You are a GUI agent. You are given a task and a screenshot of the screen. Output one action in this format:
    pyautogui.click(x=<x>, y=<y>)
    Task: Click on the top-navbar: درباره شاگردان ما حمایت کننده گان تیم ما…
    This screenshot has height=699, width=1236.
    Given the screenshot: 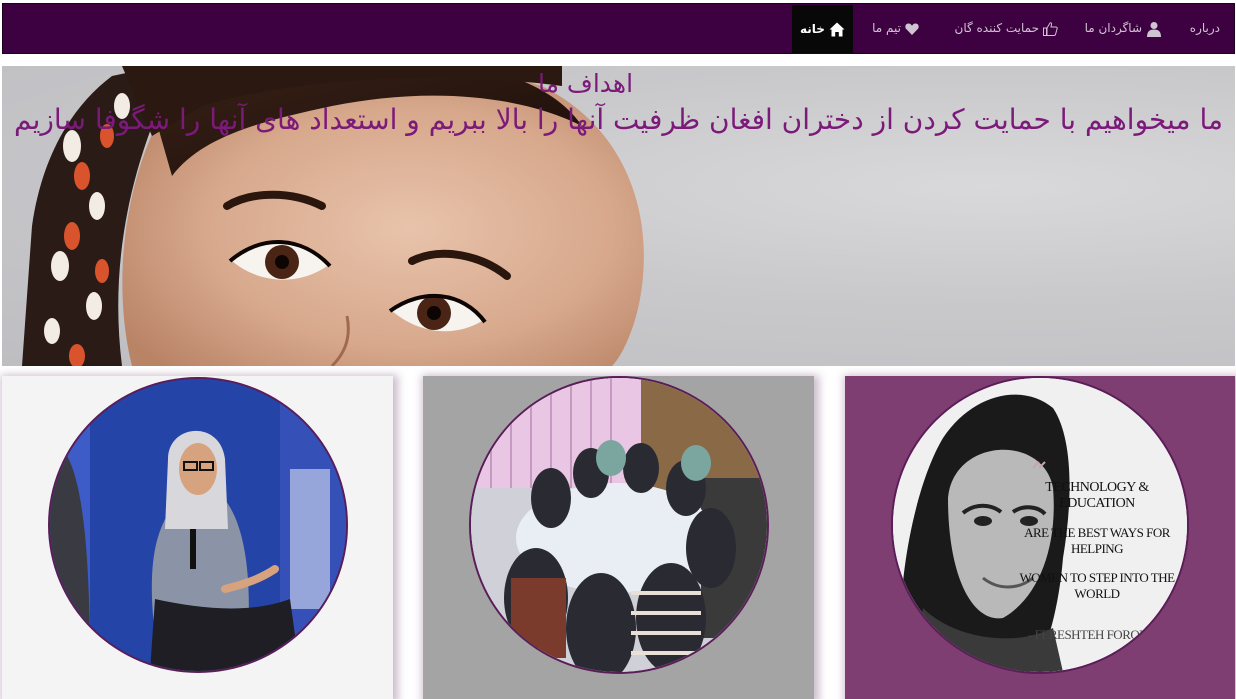 What is the action you would take?
    pyautogui.click(x=618, y=28)
    